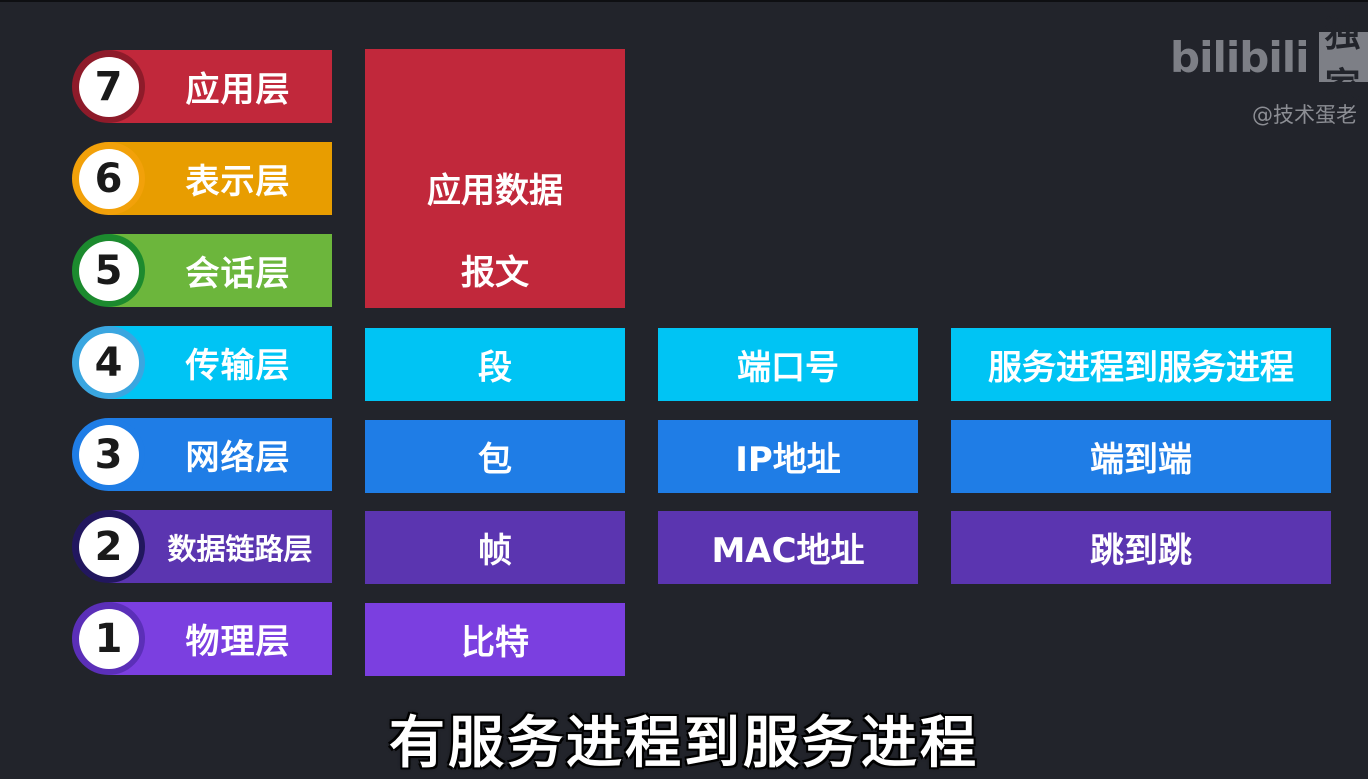 Image resolution: width=1368 pixels, height=779 pixels. What do you see at coordinates (1240, 57) in the screenshot?
I see `bilibili-logo: bilibili` at bounding box center [1240, 57].